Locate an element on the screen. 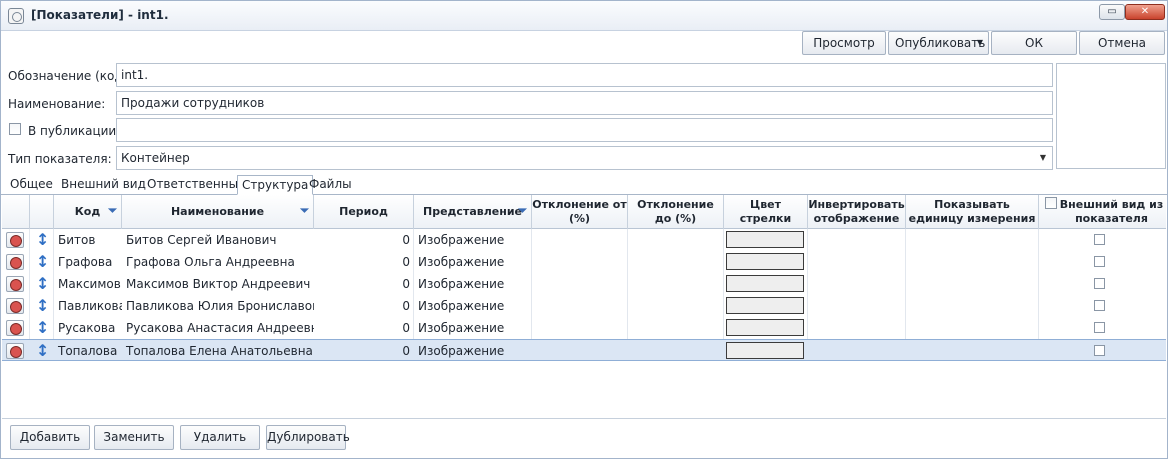 Image resolution: width=1168 pixels, height=459 pixels. cell-code: Топалова is located at coordinates (88, 351).